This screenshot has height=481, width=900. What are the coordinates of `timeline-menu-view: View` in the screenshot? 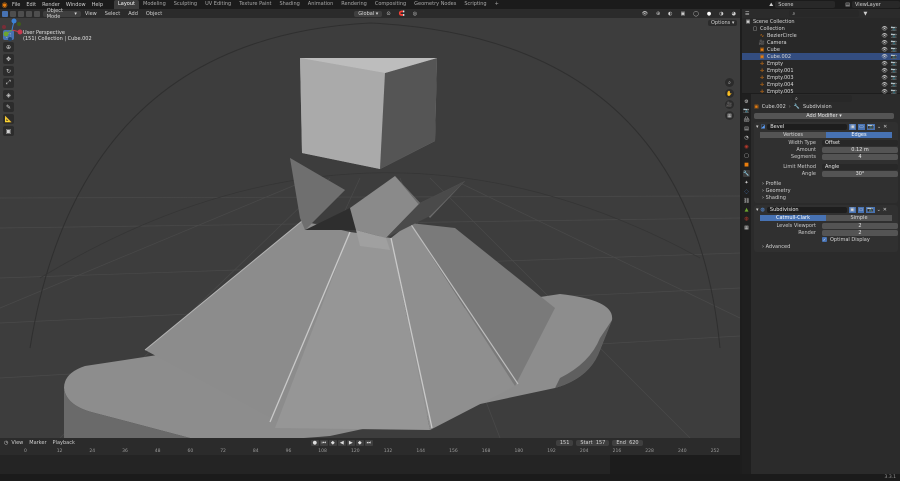 It's located at (17, 443).